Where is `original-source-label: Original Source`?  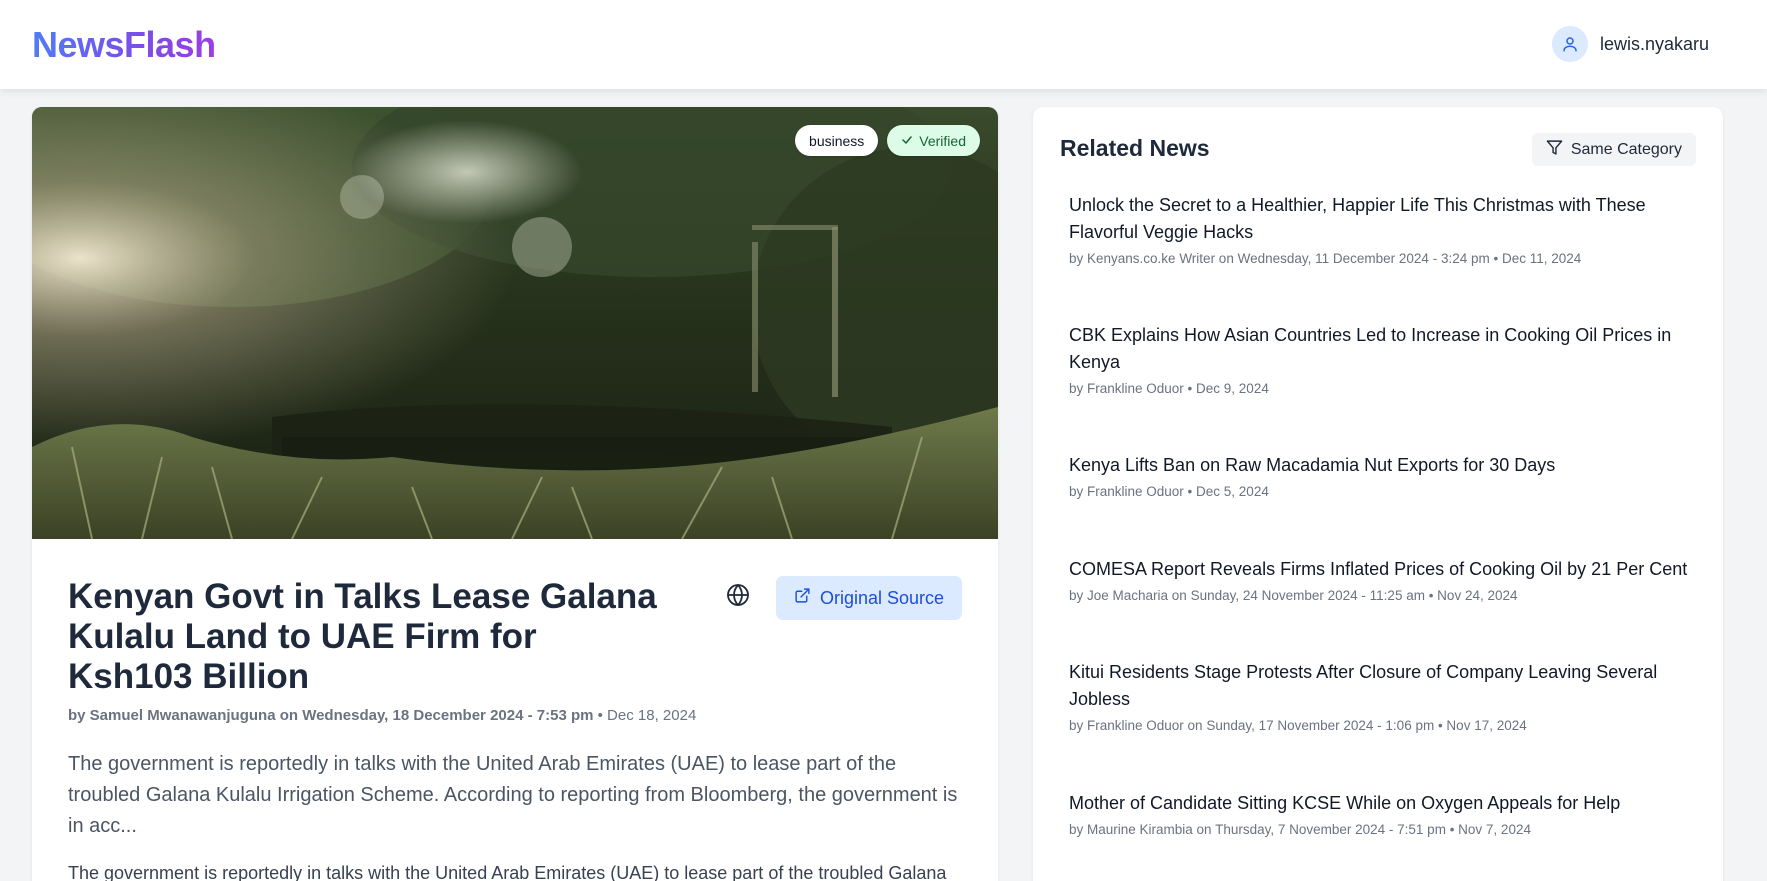
original-source-label: Original Source is located at coordinates (882, 597).